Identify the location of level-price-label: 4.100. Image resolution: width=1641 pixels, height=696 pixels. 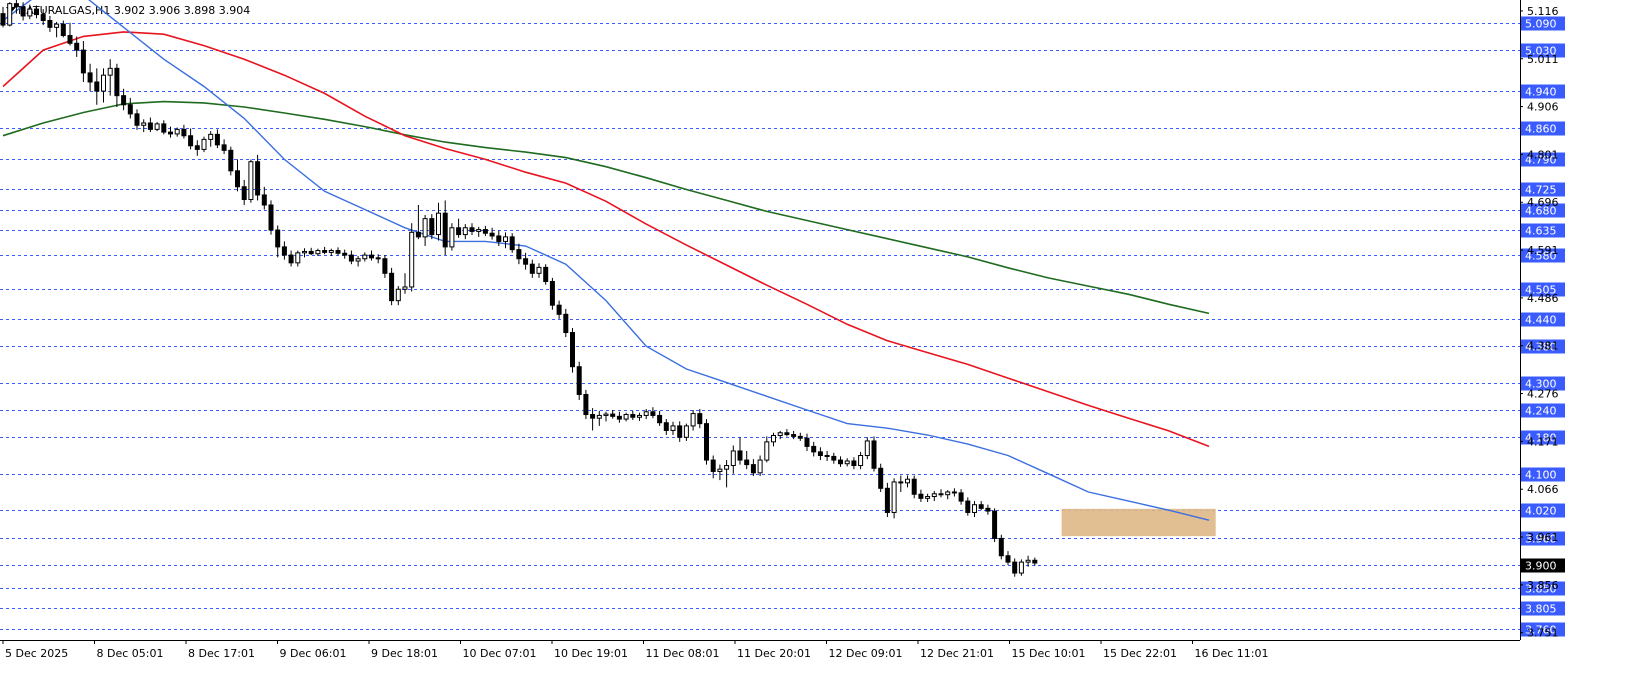
(1541, 475).